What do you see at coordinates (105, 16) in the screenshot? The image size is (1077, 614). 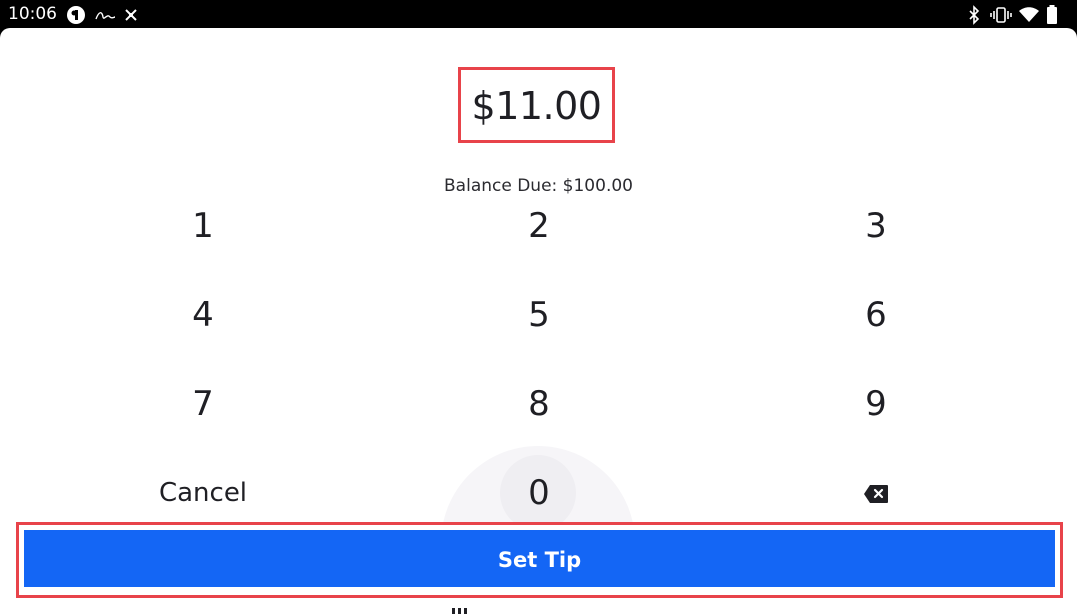 I see `handwriting-app-icon` at bounding box center [105, 16].